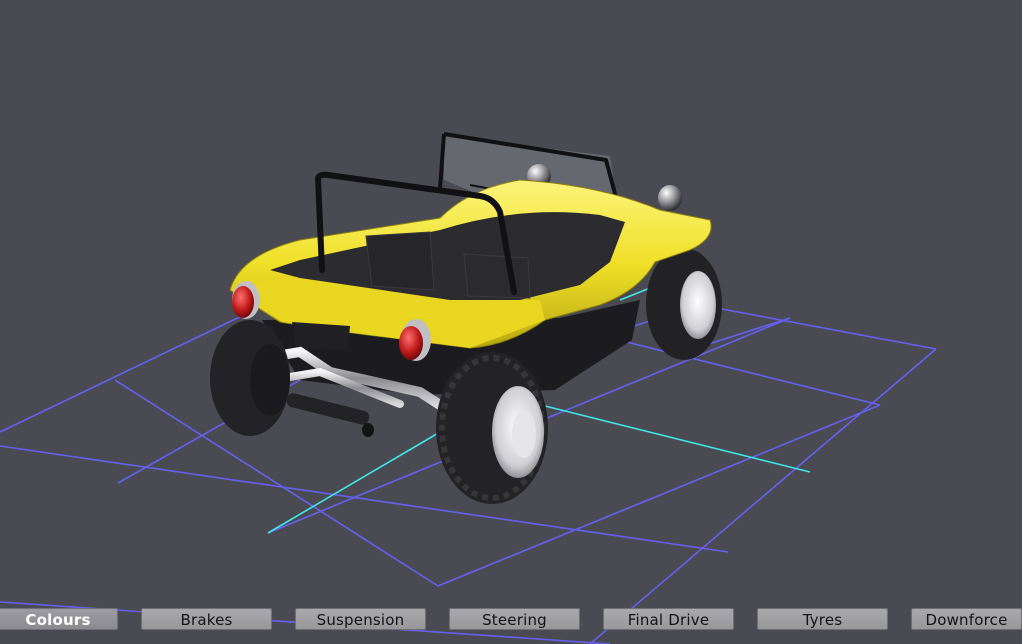 This screenshot has height=644, width=1022. Describe the element at coordinates (668, 619) in the screenshot. I see `tab-final-drive: Final Drive` at that location.